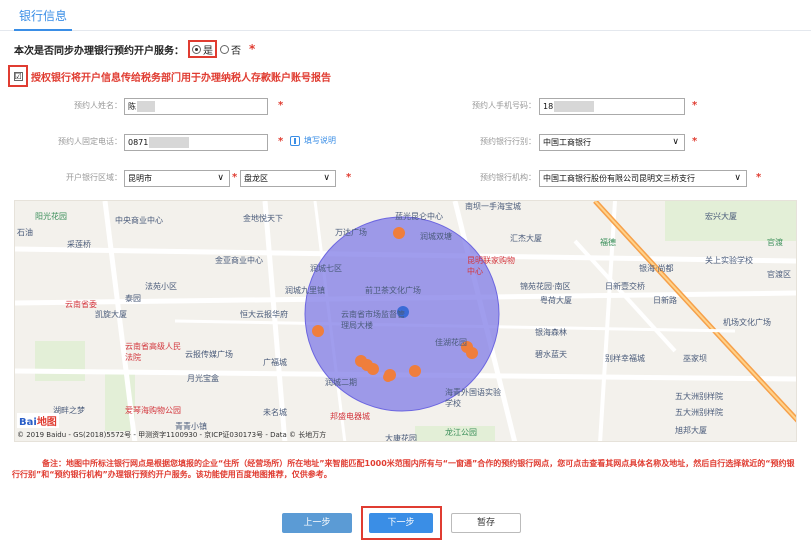 The width and height of the screenshot is (811, 549). I want to click on baidu-logo: Bai地图, so click(38, 420).